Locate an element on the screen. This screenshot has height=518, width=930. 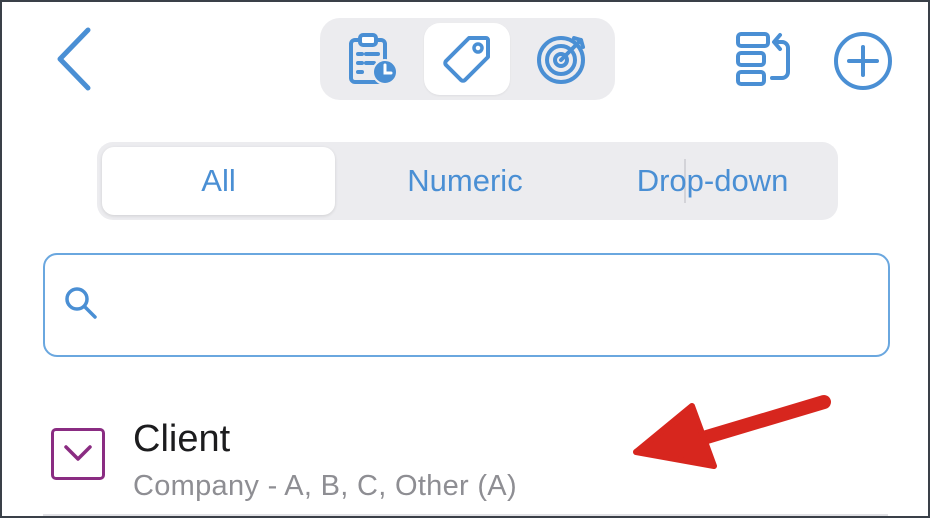
plus-circle-icon is located at coordinates (863, 61).